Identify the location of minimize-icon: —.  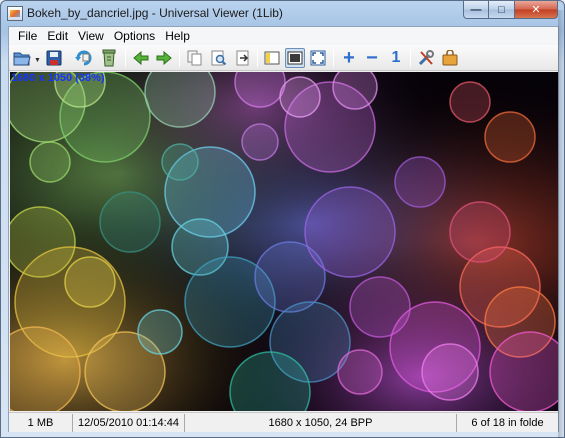
(476, 9).